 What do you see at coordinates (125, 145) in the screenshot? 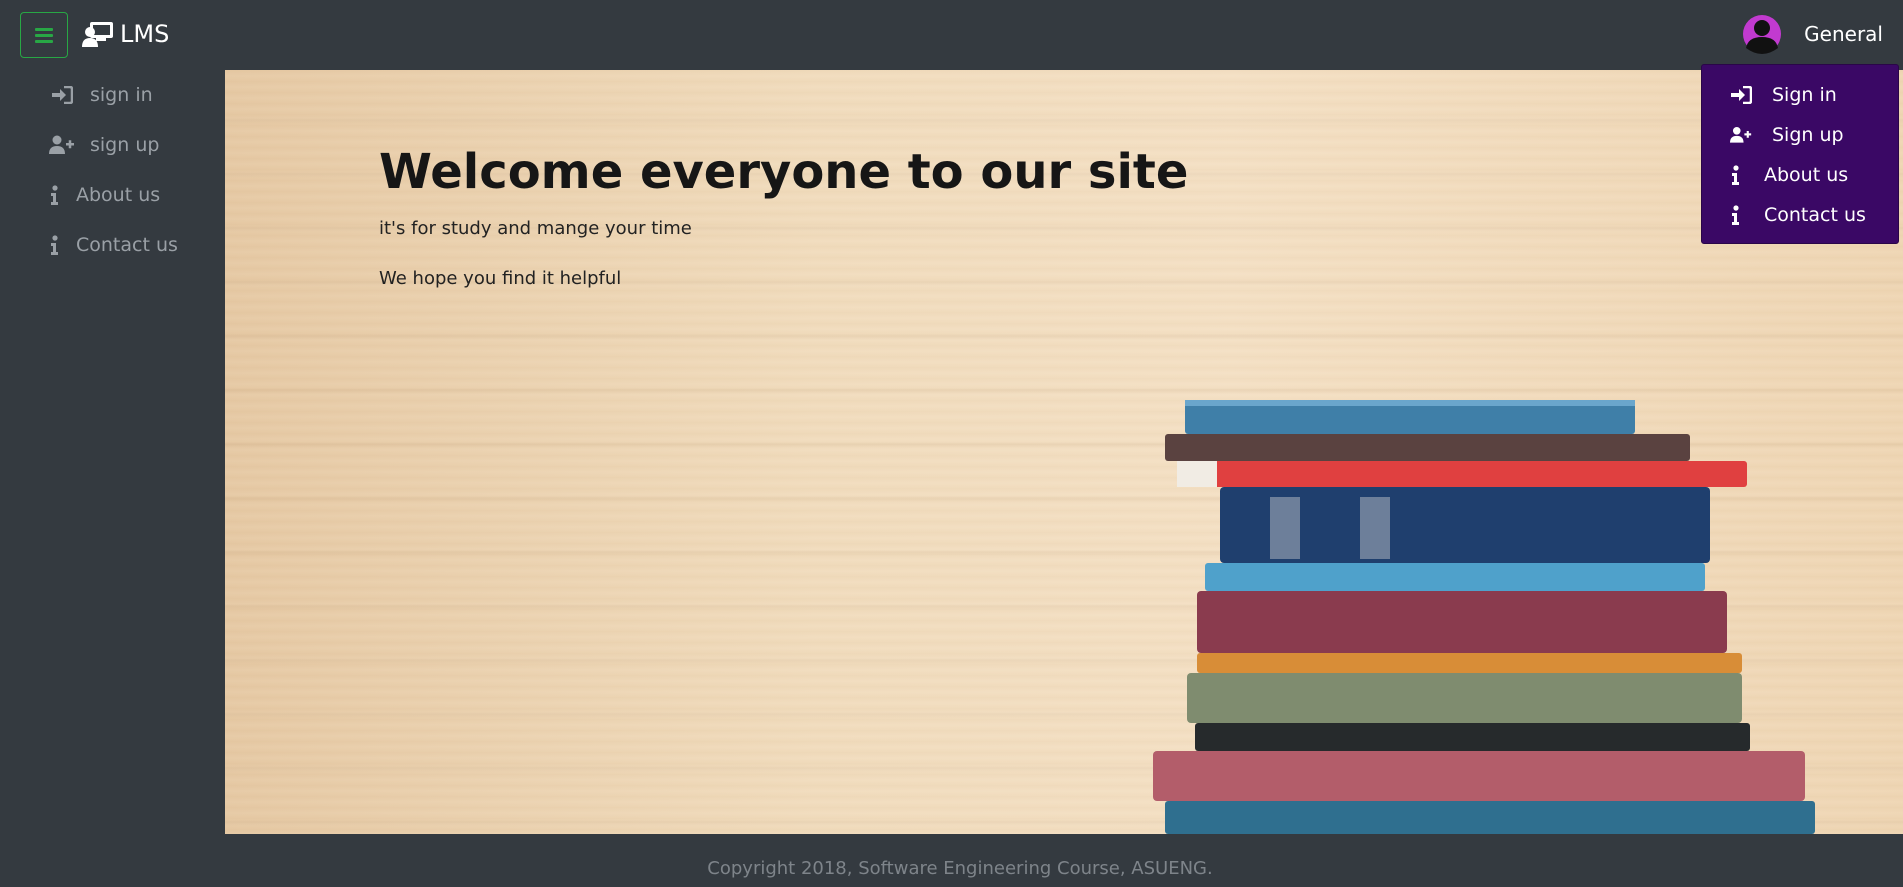
I see `sidebar-item-label: sign up` at bounding box center [125, 145].